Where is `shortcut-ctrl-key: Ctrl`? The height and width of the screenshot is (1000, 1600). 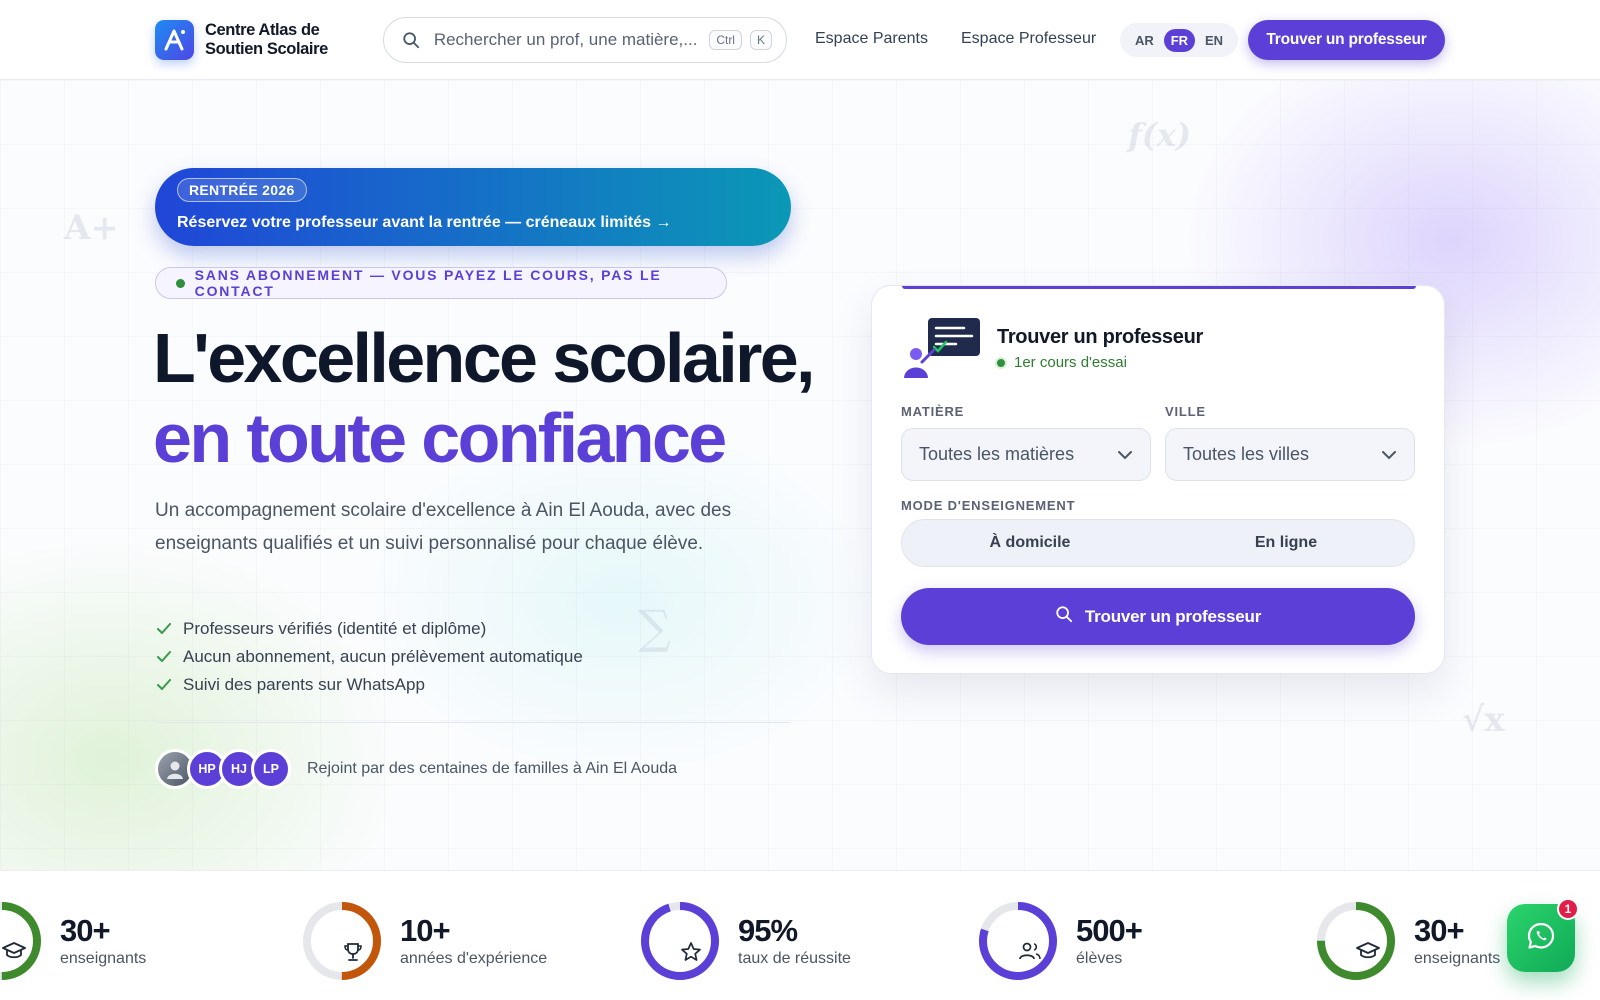
shortcut-ctrl-key: Ctrl is located at coordinates (725, 40).